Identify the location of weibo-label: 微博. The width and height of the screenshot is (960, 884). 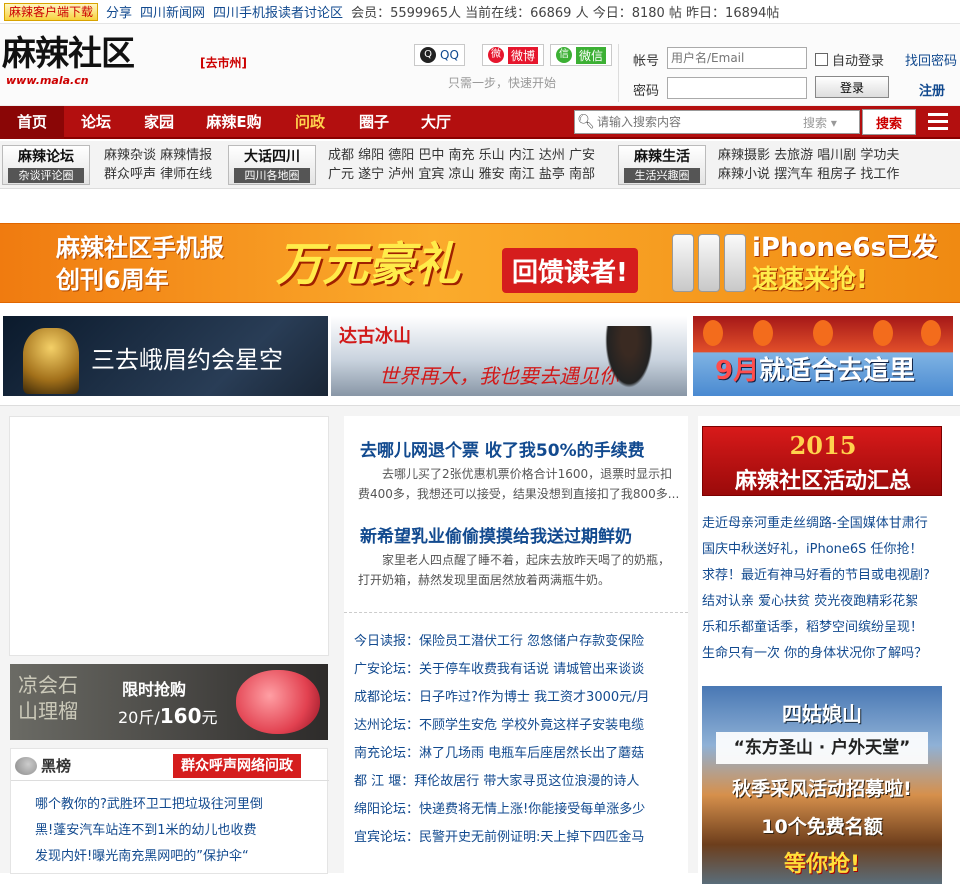
(523, 55).